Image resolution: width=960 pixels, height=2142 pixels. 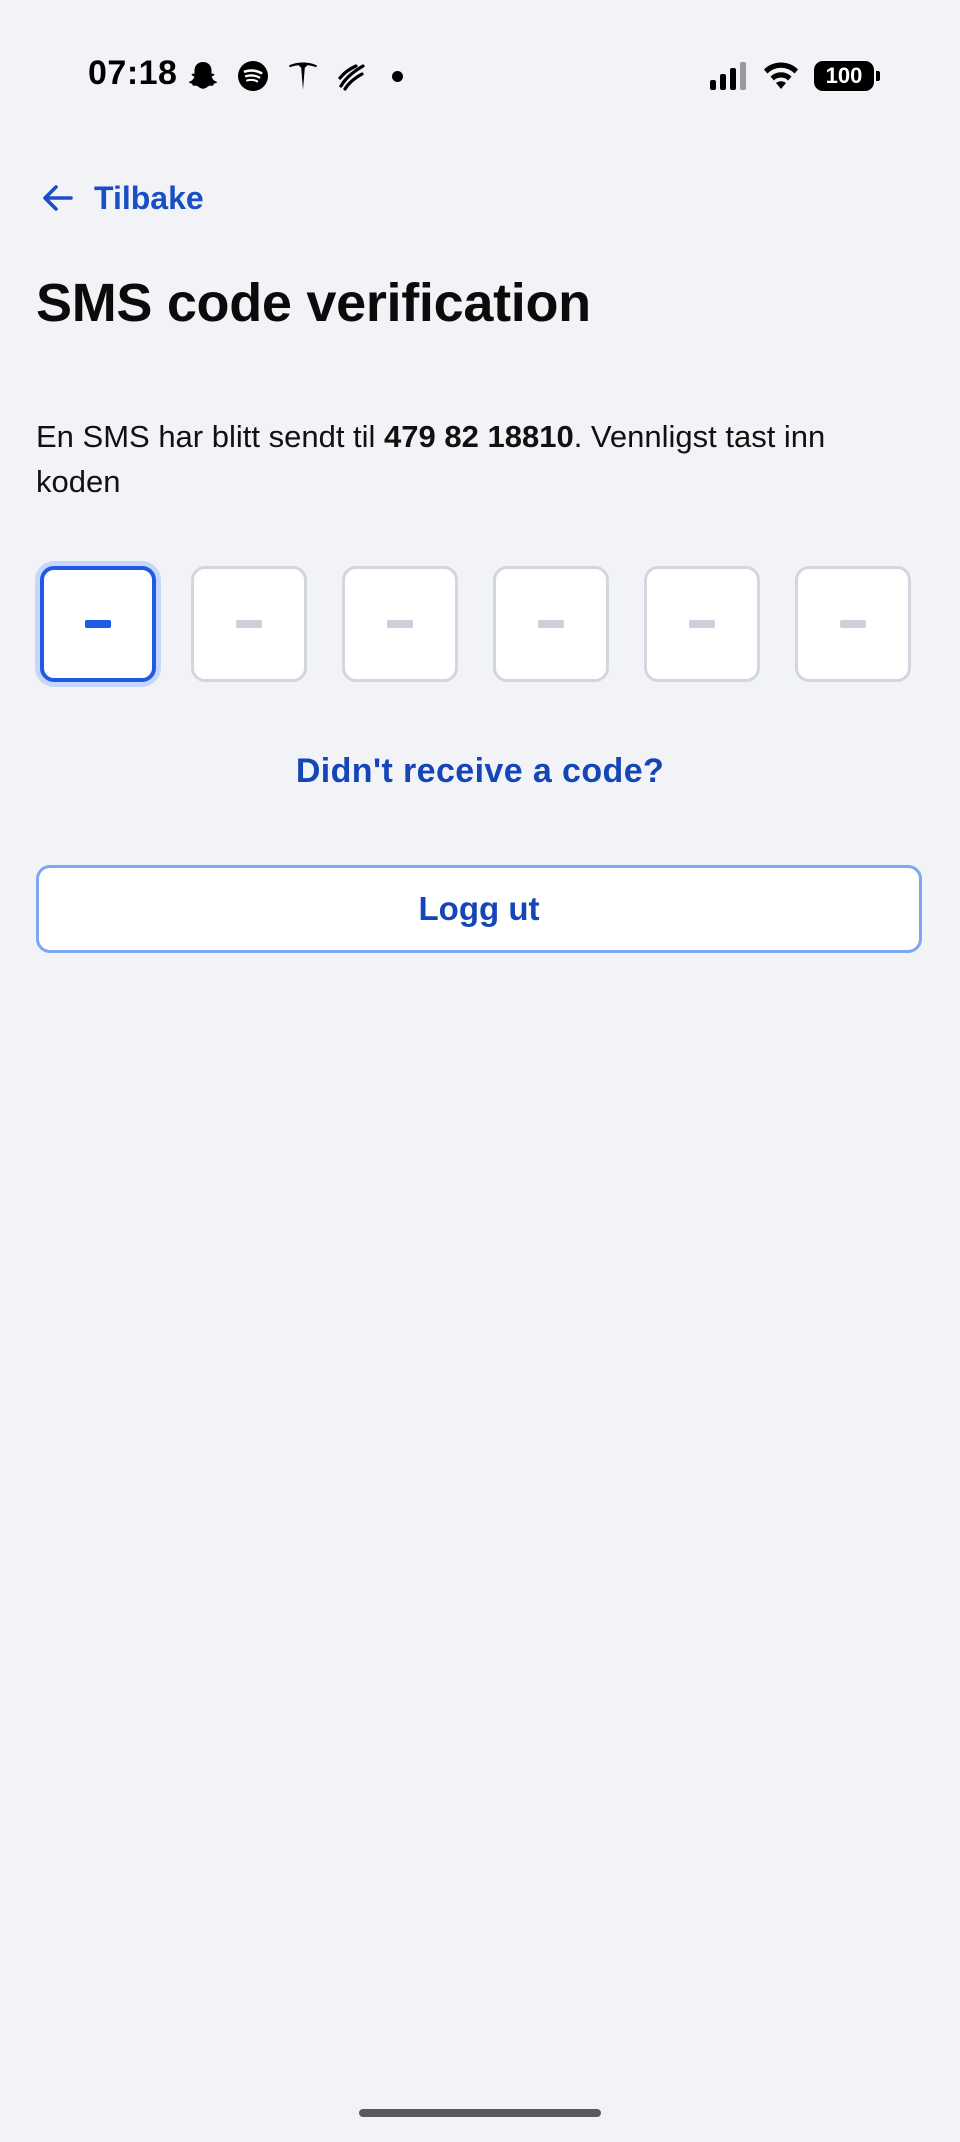 What do you see at coordinates (203, 75) in the screenshot?
I see `snapchat-icon` at bounding box center [203, 75].